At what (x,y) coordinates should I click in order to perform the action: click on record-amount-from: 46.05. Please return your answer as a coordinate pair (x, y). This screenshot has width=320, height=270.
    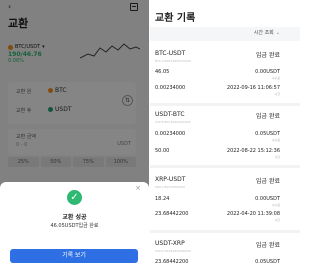
    Looking at the image, I should click on (162, 72).